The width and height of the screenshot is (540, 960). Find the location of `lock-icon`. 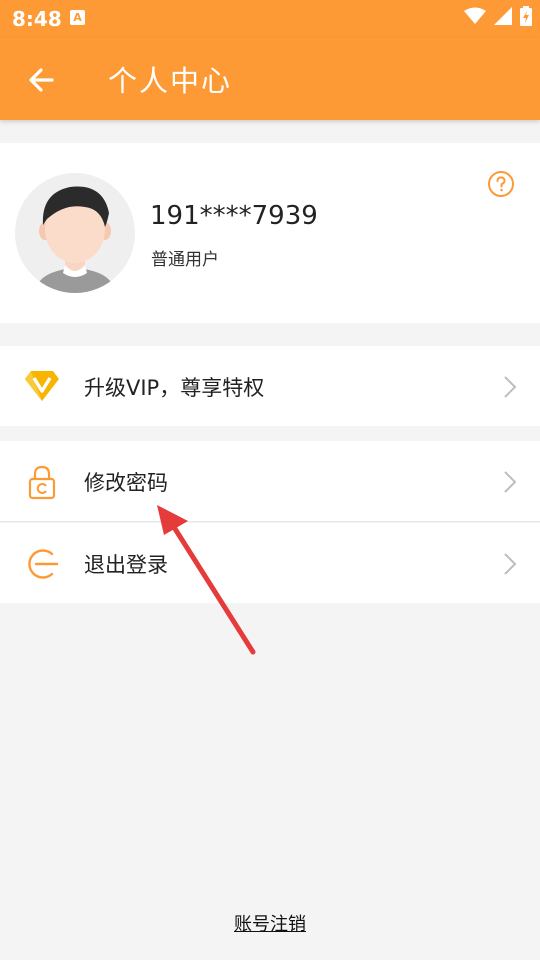

lock-icon is located at coordinates (42, 482).